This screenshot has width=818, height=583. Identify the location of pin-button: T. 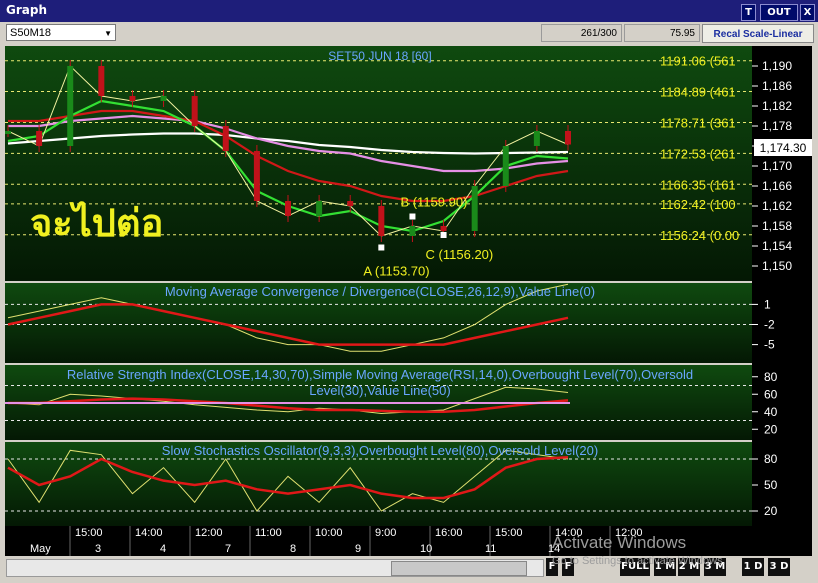
(748, 12).